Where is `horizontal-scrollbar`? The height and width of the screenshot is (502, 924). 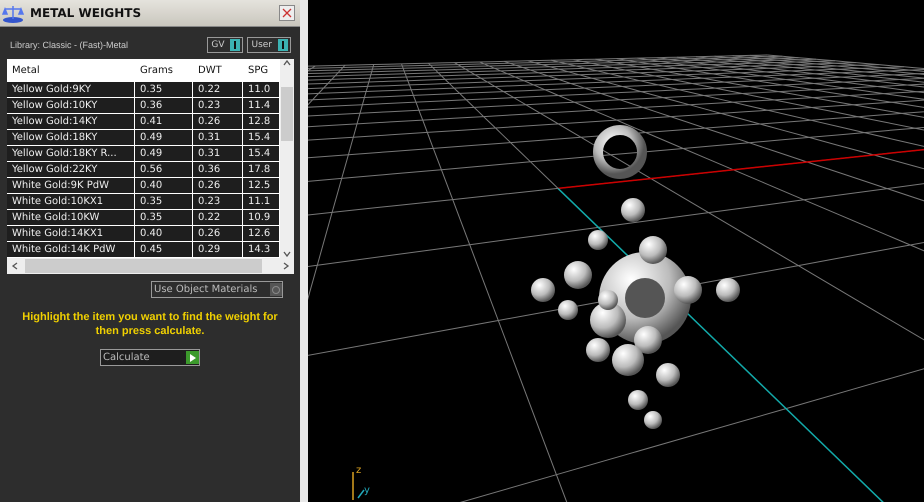
horizontal-scrollbar is located at coordinates (150, 266).